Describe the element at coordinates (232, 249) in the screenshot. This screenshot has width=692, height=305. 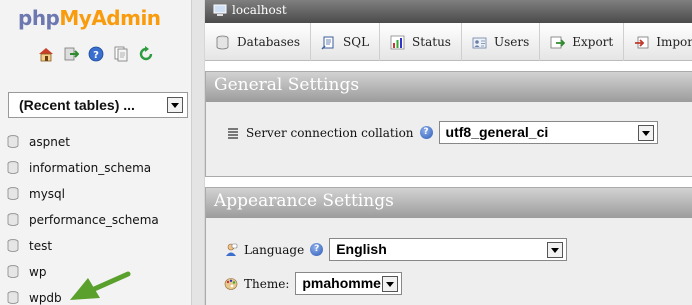
I see `language-icon` at that location.